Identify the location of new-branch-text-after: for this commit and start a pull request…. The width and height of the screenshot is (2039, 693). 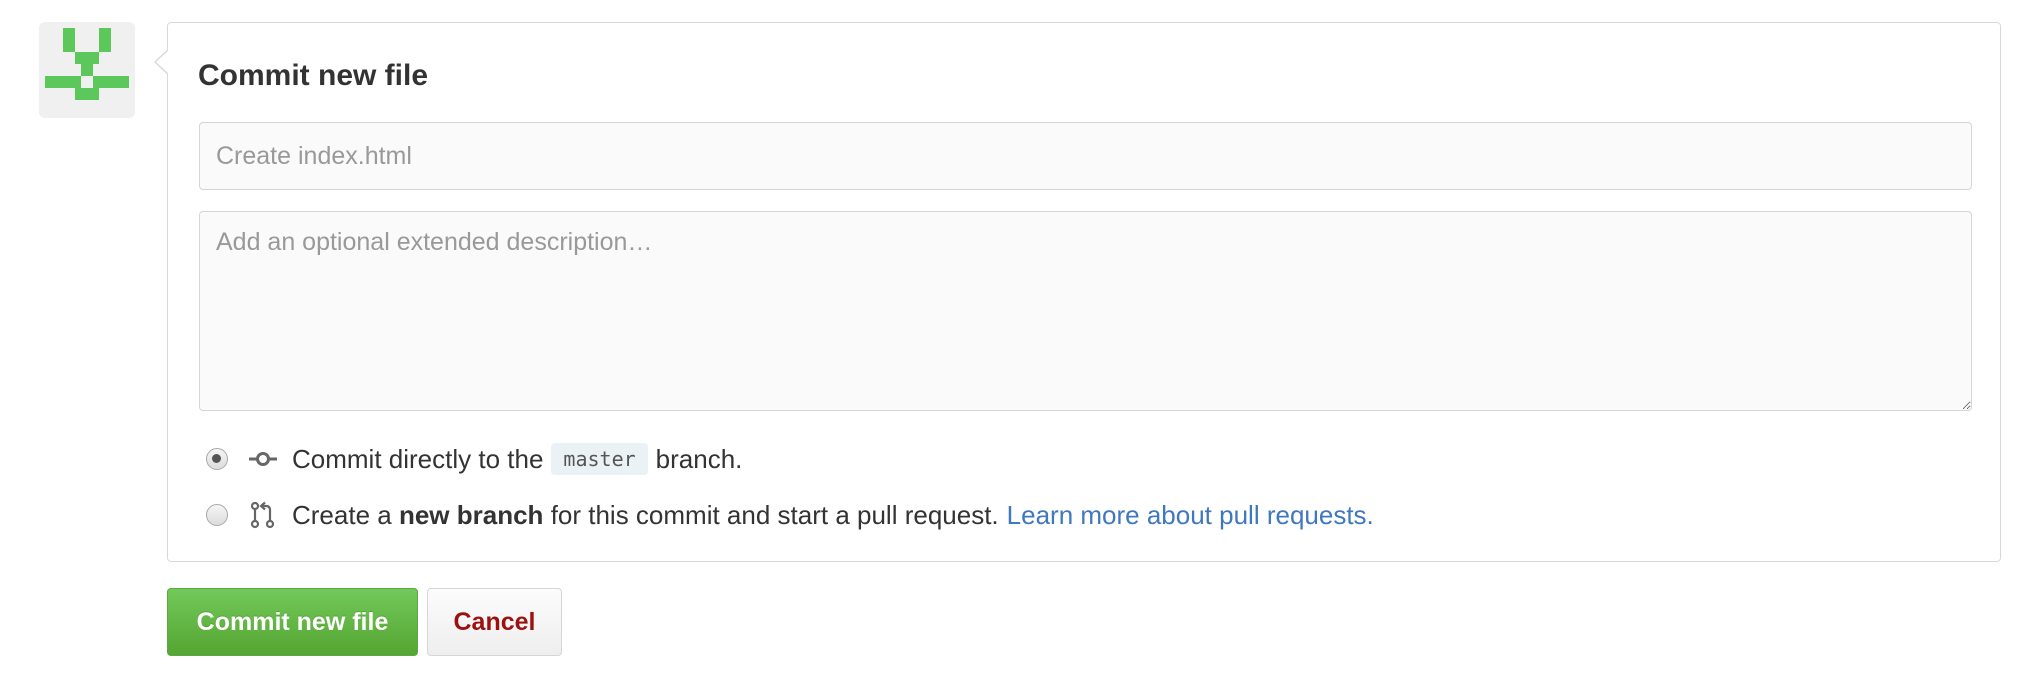
(774, 514).